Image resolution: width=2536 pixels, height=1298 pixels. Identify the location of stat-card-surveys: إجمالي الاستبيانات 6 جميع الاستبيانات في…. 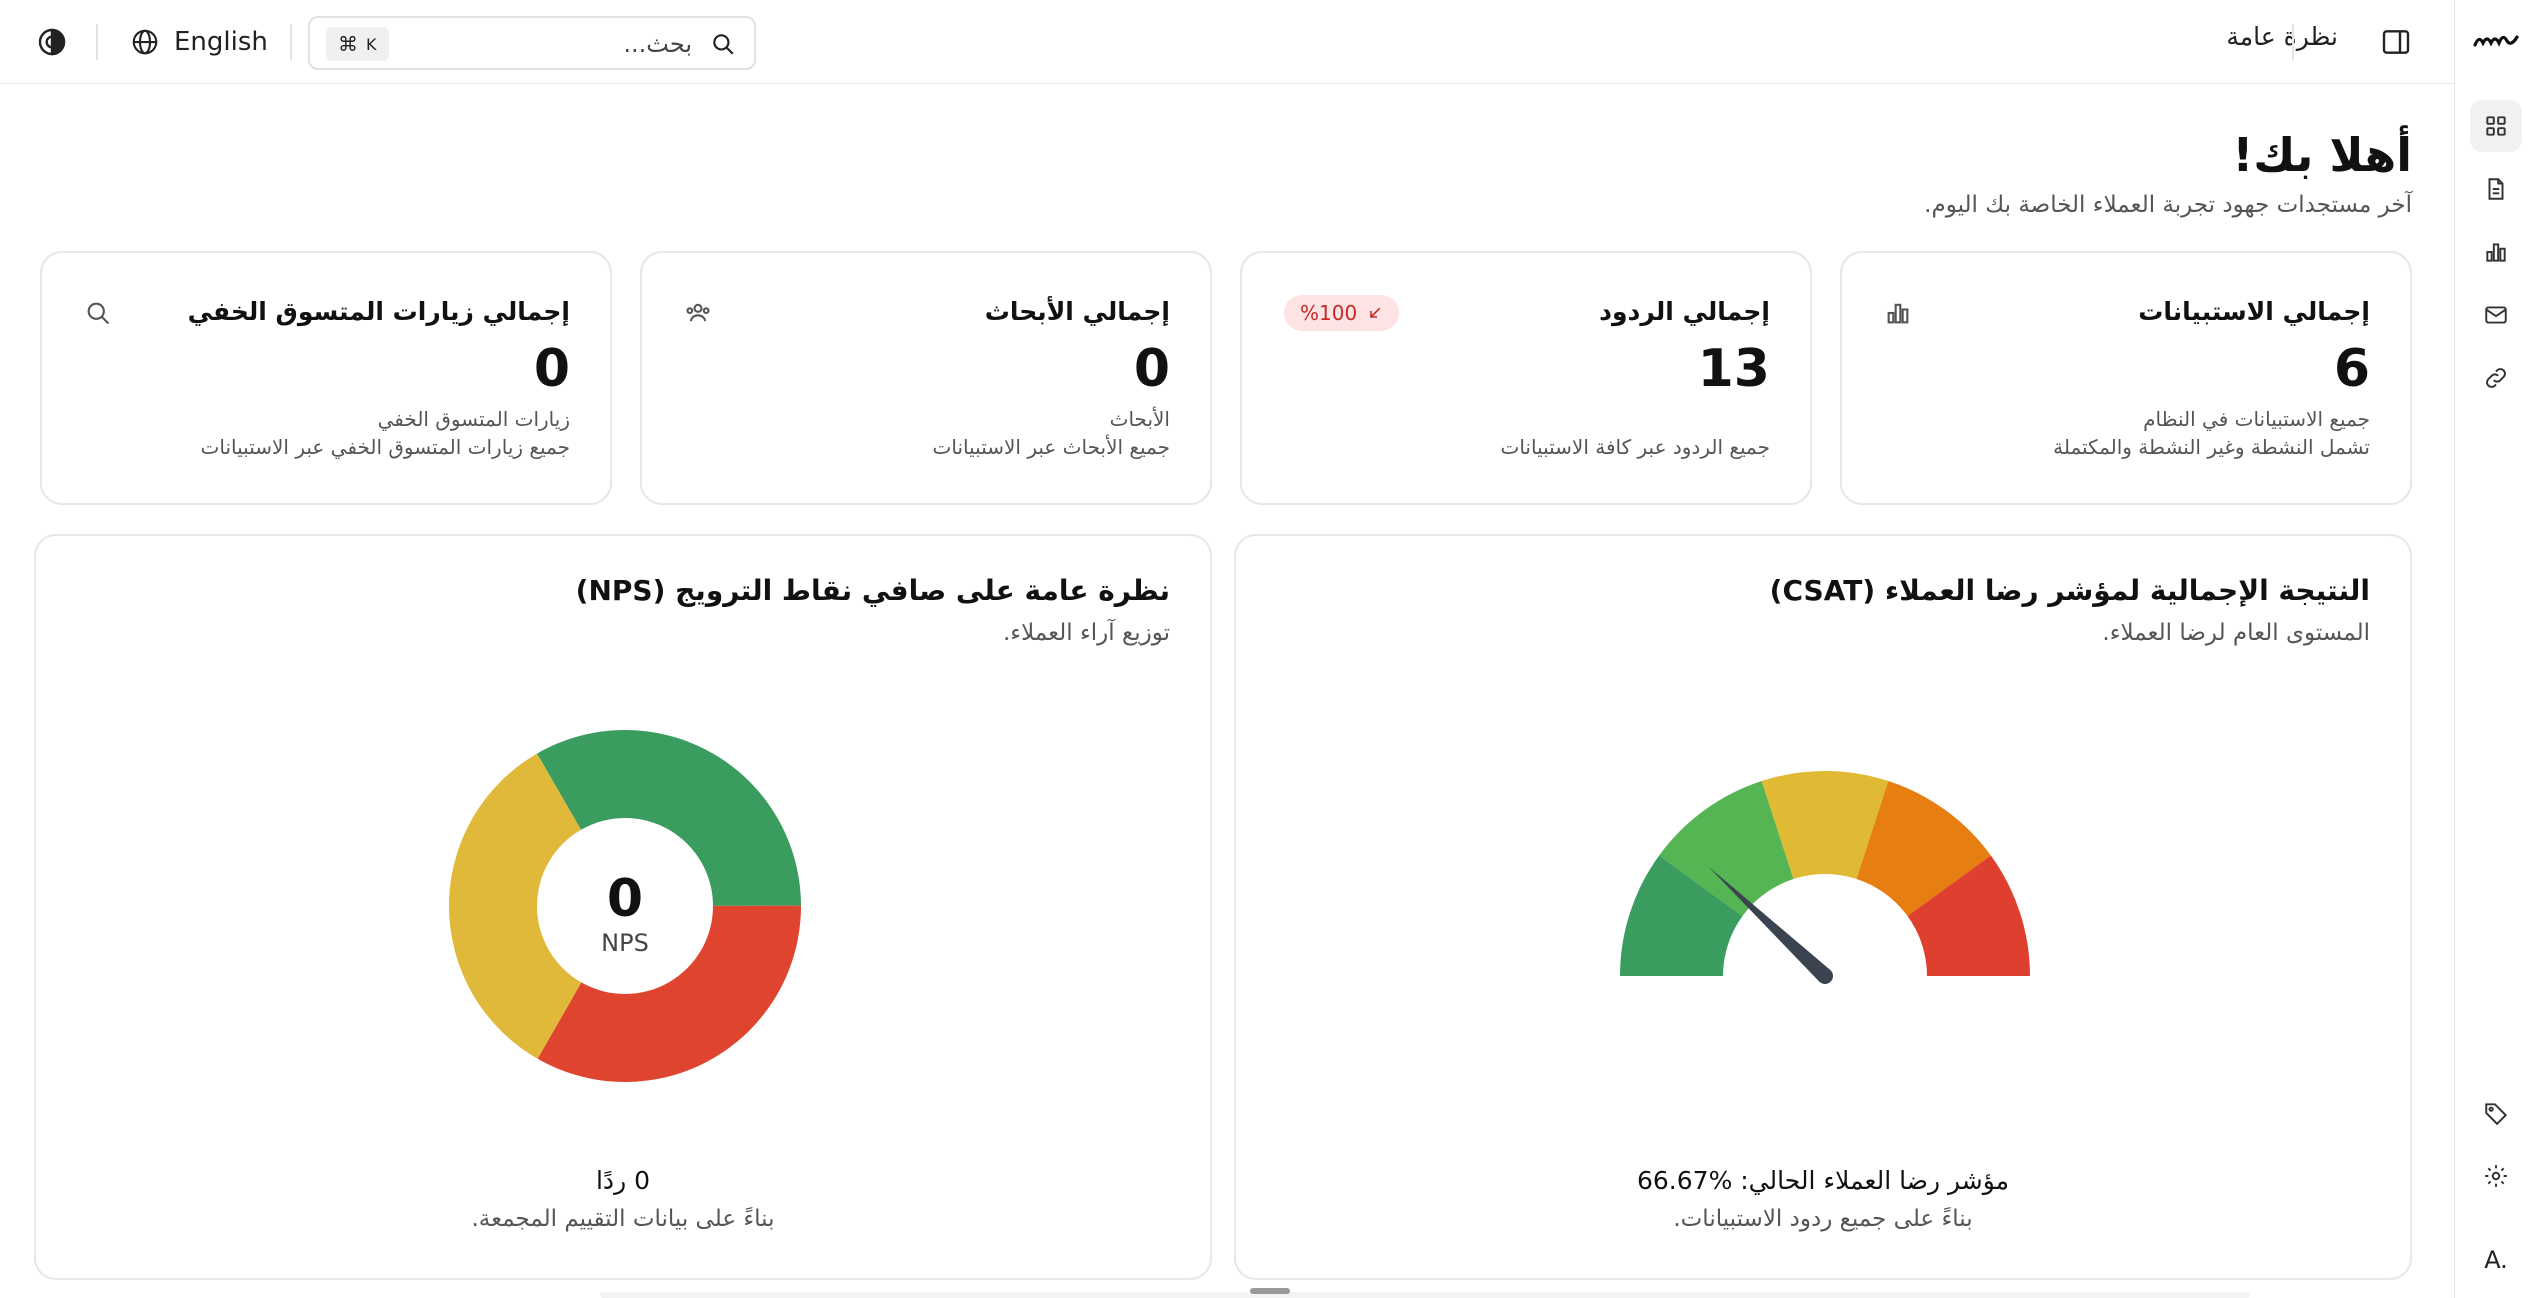
(2126, 378).